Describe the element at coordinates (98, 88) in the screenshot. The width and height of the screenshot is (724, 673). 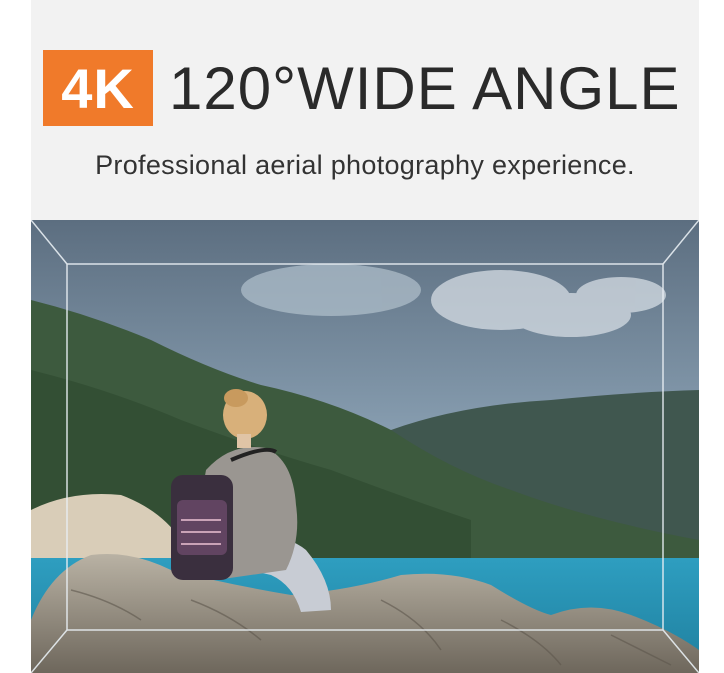
I see `4k-badge: 4K` at that location.